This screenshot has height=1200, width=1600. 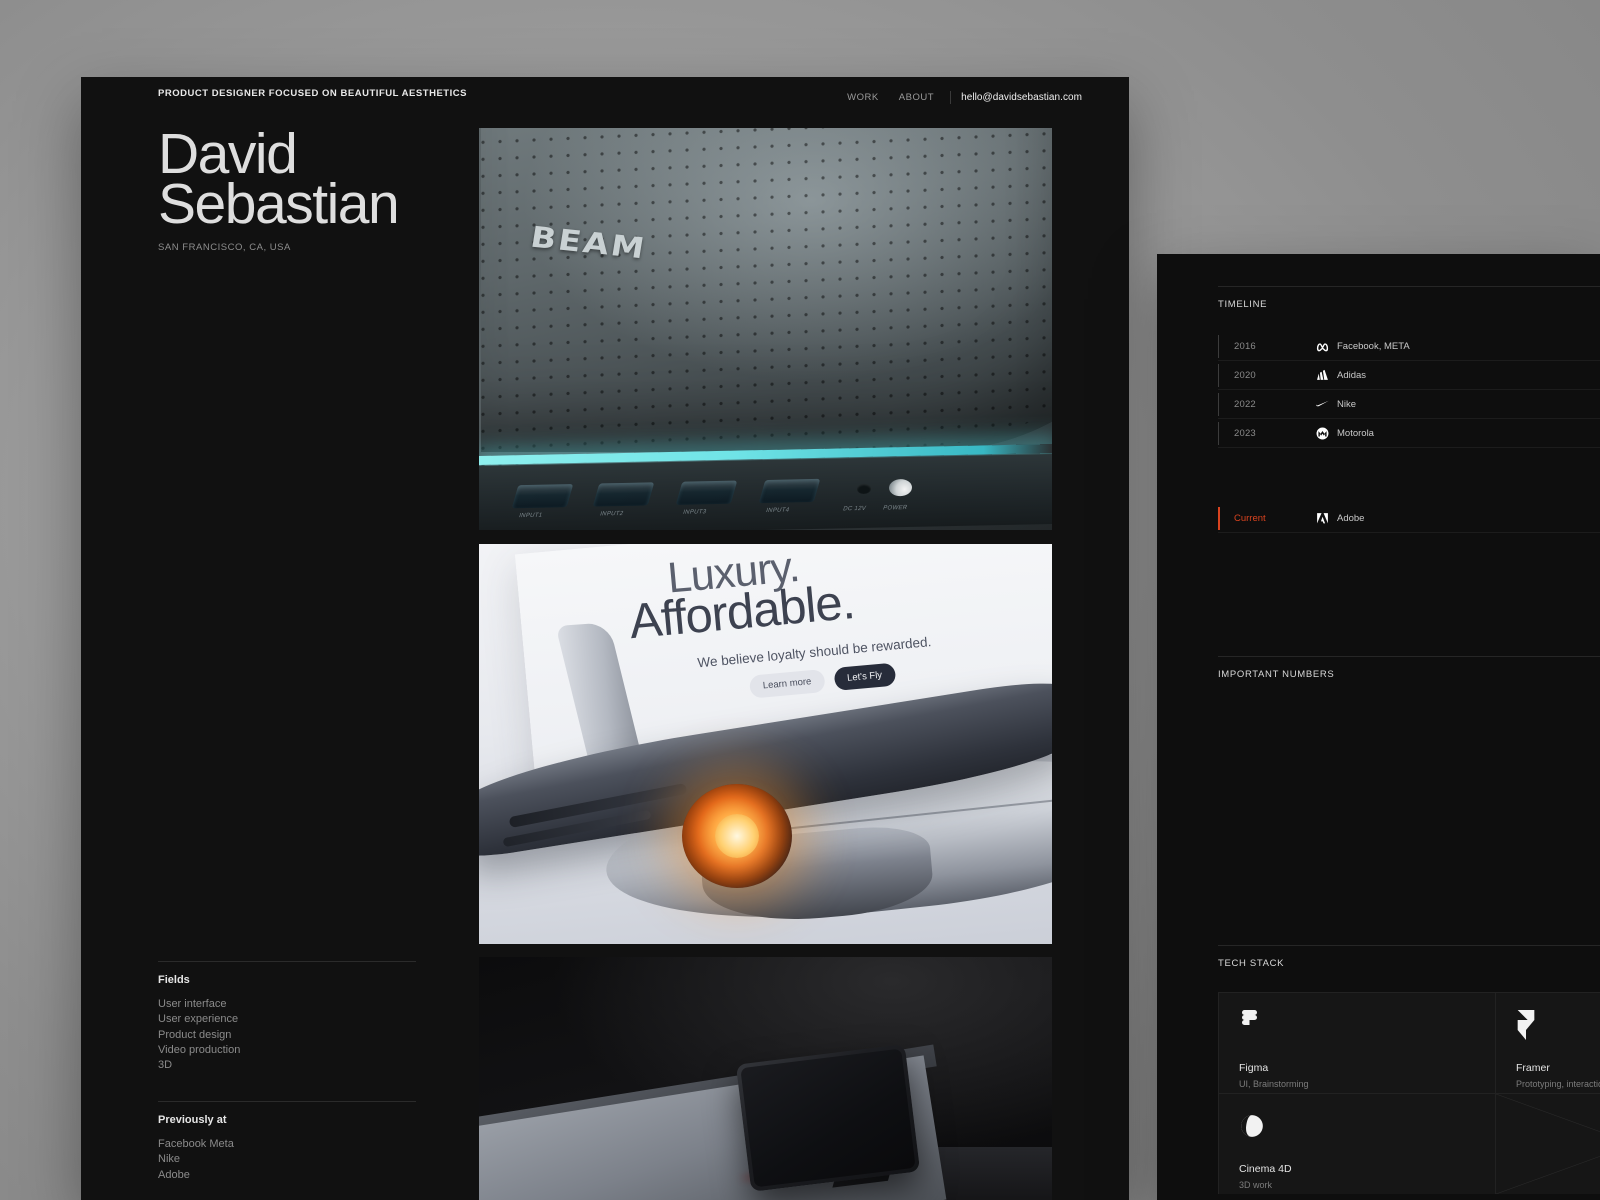 I want to click on list-item: Nike, so click(x=169, y=1159).